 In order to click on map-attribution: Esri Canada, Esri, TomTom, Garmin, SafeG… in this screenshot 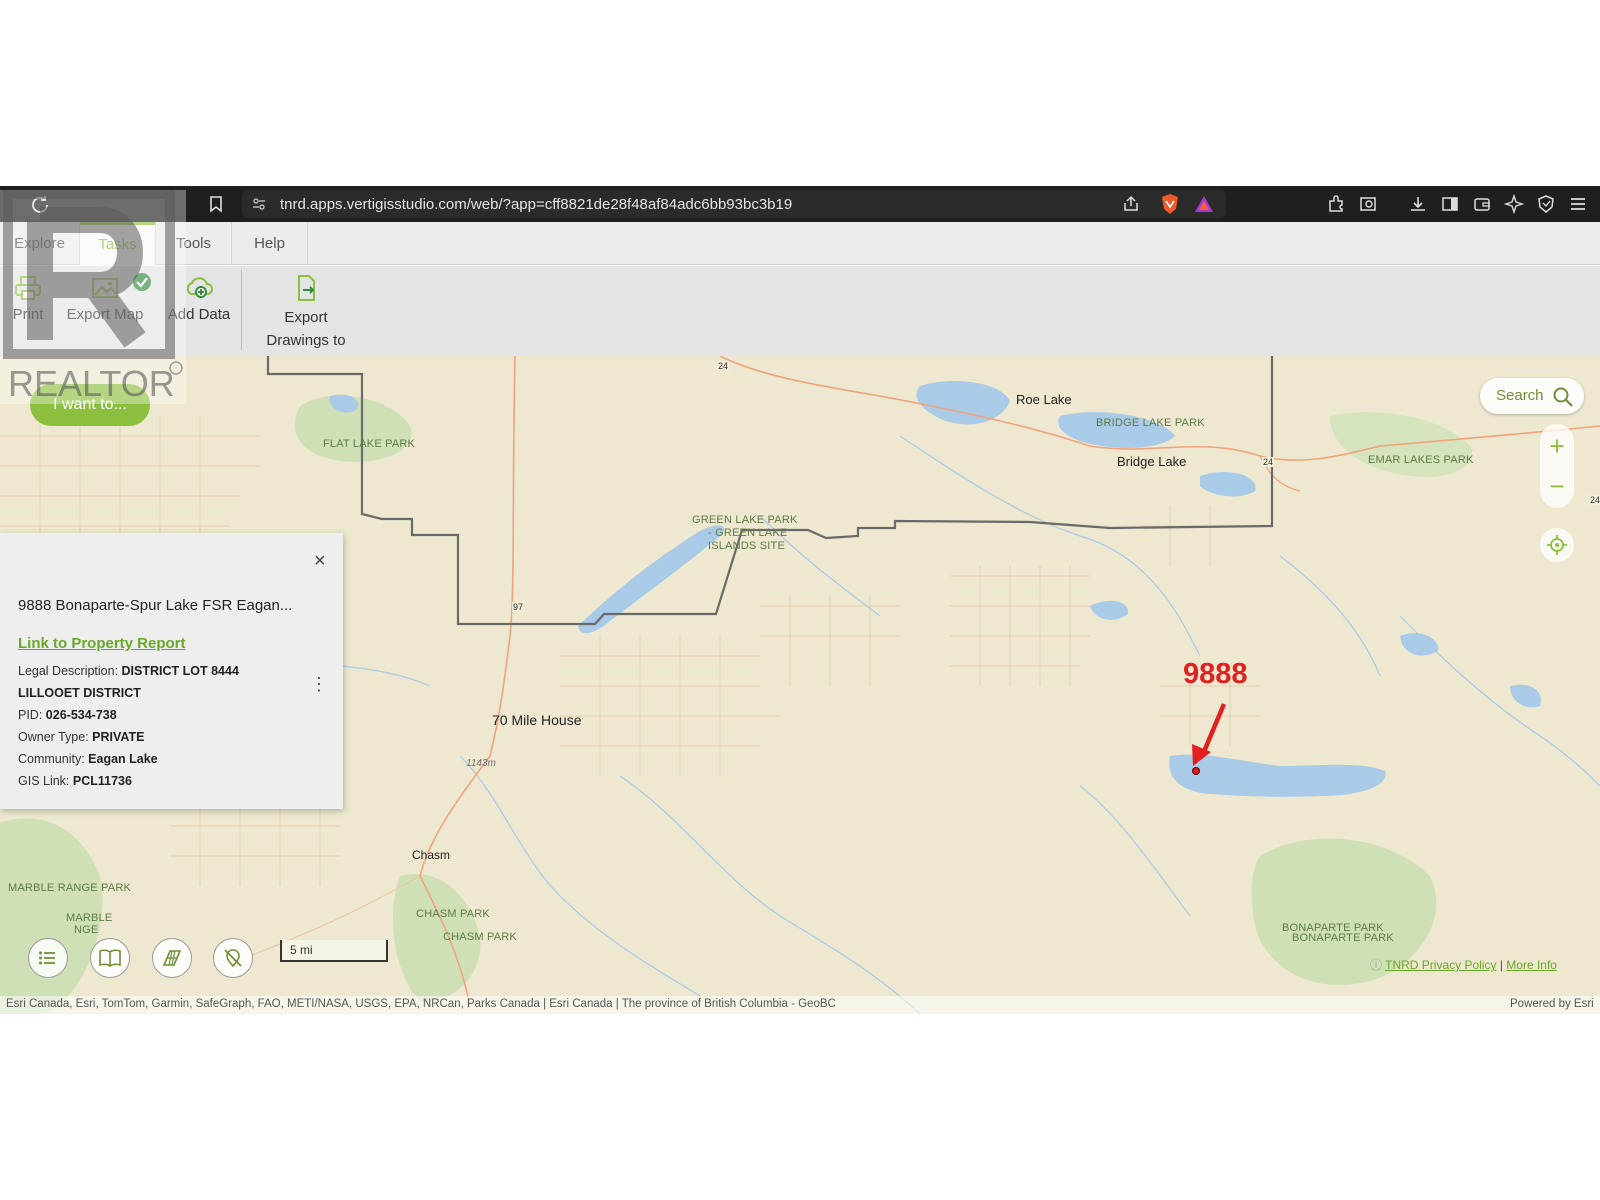, I will do `click(800, 1005)`.